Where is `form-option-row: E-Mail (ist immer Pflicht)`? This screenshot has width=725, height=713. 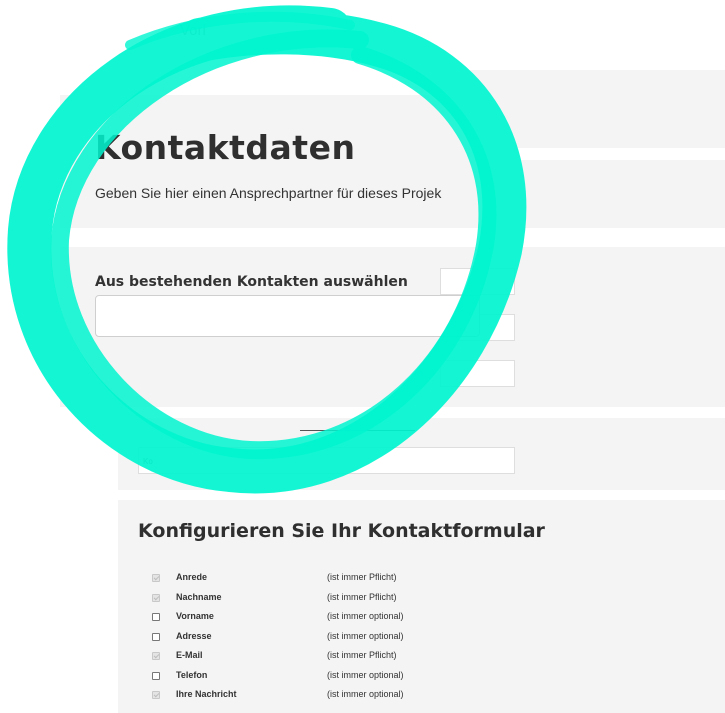 form-option-row: E-Mail (ist immer Pflicht) is located at coordinates (312, 657).